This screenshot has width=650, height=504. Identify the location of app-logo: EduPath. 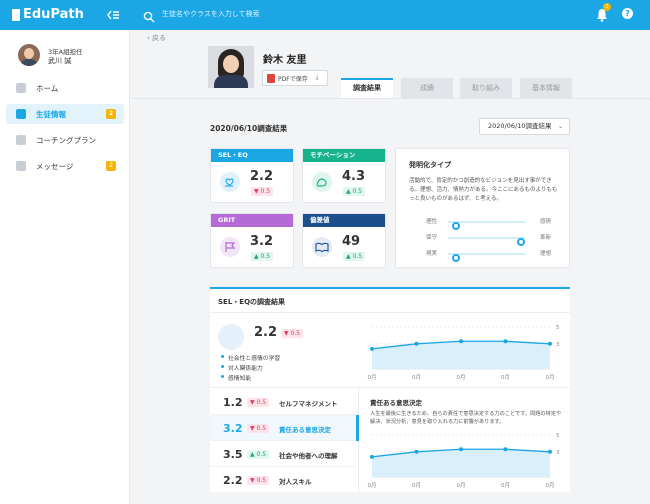
(48, 14).